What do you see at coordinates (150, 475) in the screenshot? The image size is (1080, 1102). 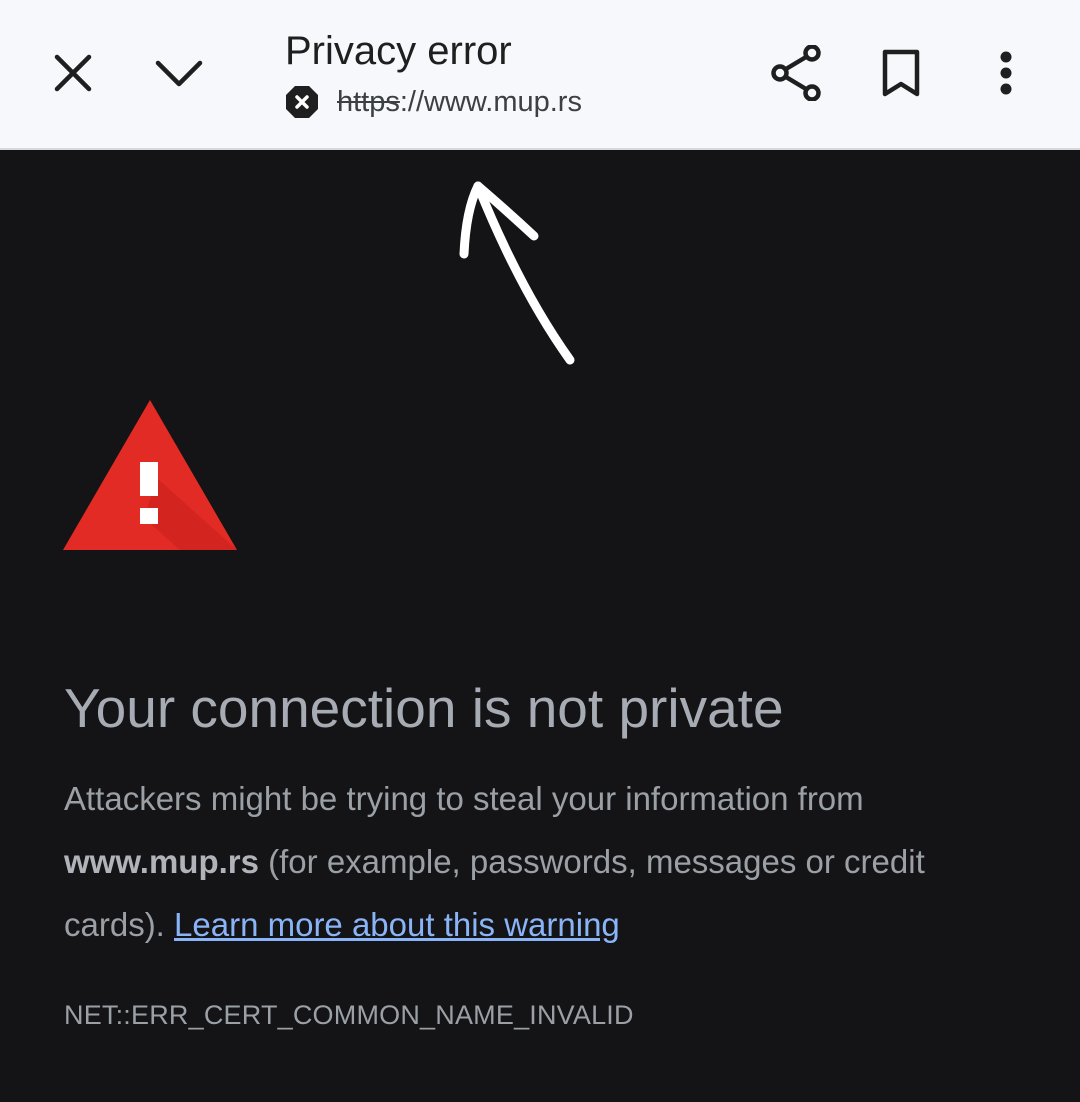 I see `warning-icon` at bounding box center [150, 475].